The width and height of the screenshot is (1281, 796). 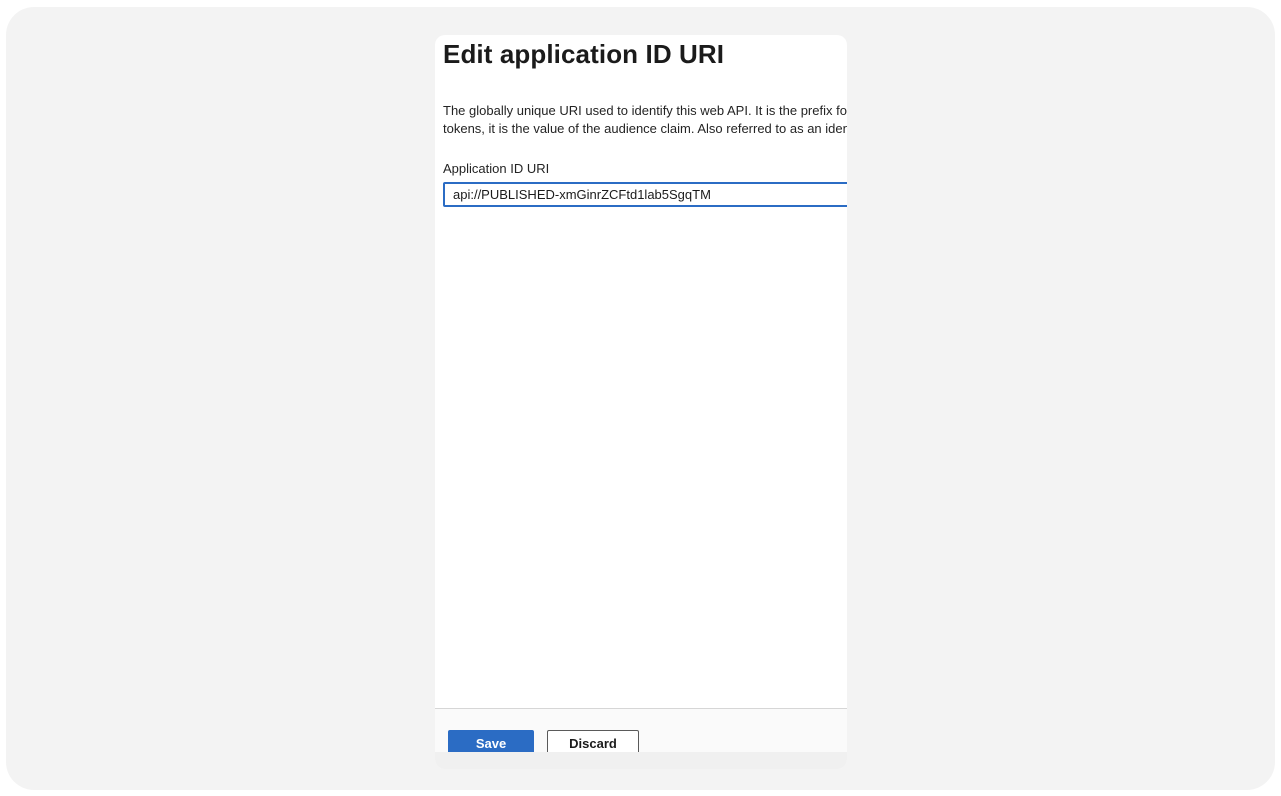 What do you see at coordinates (641, 760) in the screenshot?
I see `footer-band` at bounding box center [641, 760].